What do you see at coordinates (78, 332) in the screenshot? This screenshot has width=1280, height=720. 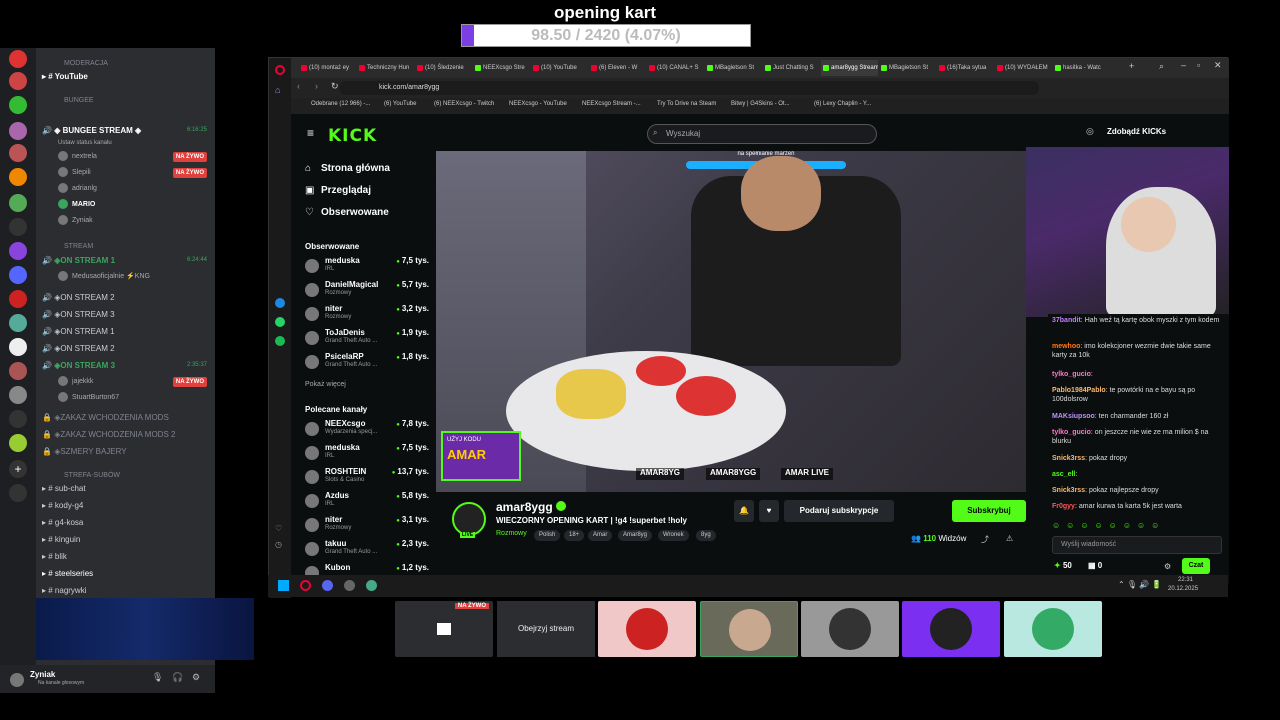 I see `voice-channel: 🔊 ◈ON STREAM 1` at bounding box center [78, 332].